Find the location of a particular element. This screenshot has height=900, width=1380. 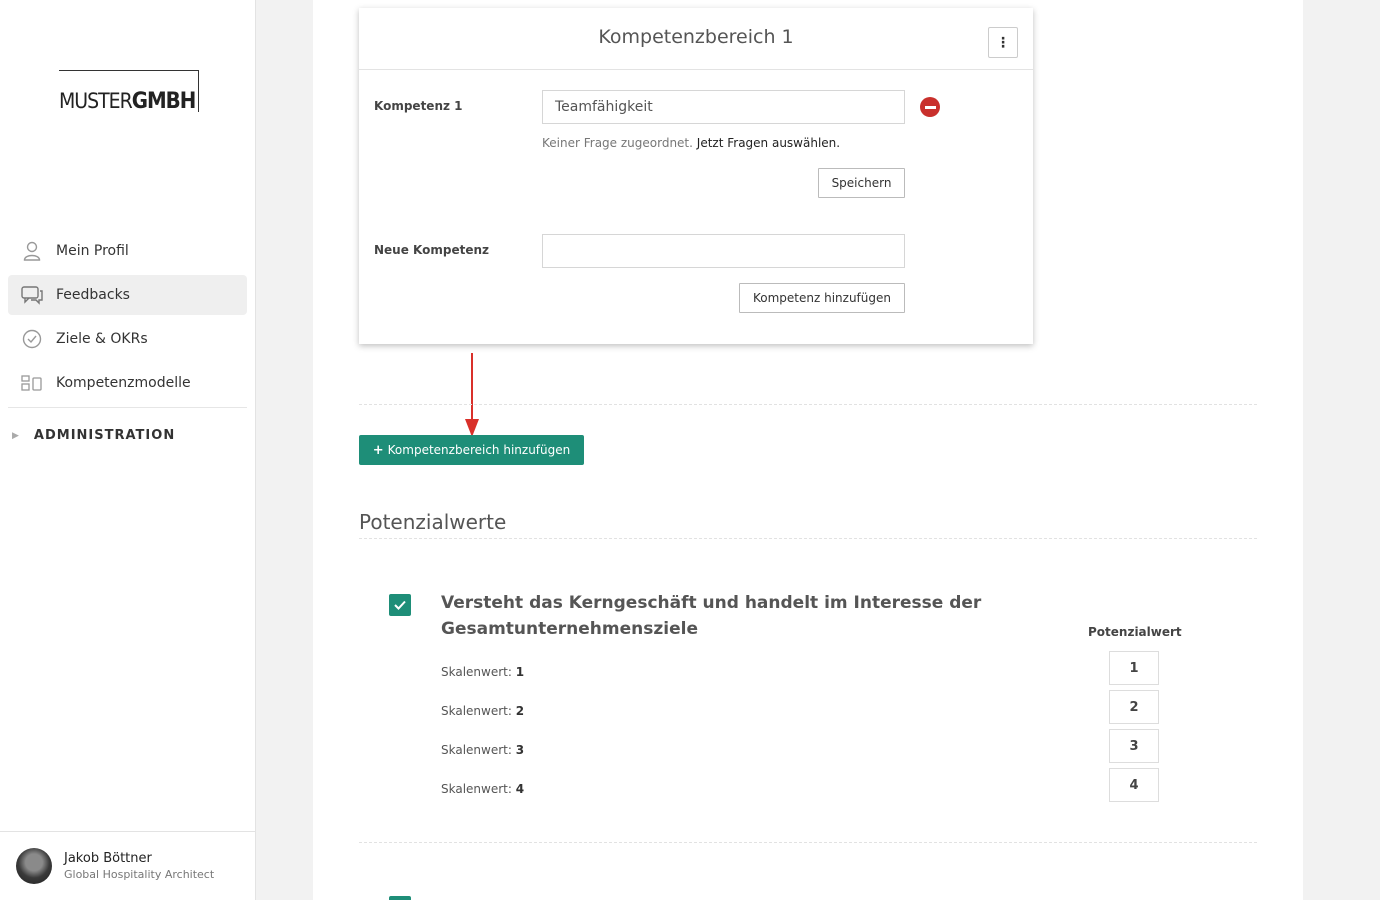

remove-kompetenz-button is located at coordinates (930, 107).